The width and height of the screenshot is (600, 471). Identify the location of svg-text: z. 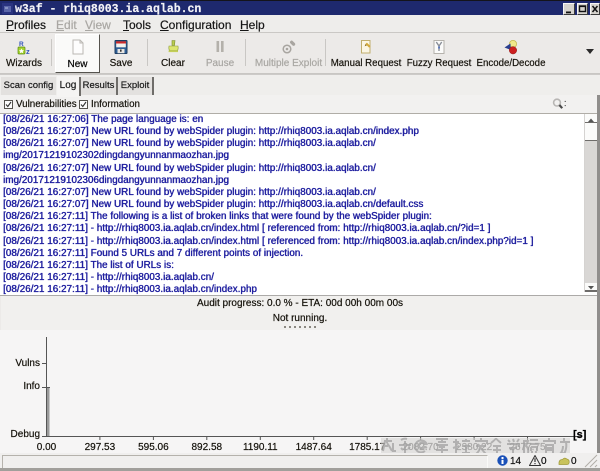
(28, 51).